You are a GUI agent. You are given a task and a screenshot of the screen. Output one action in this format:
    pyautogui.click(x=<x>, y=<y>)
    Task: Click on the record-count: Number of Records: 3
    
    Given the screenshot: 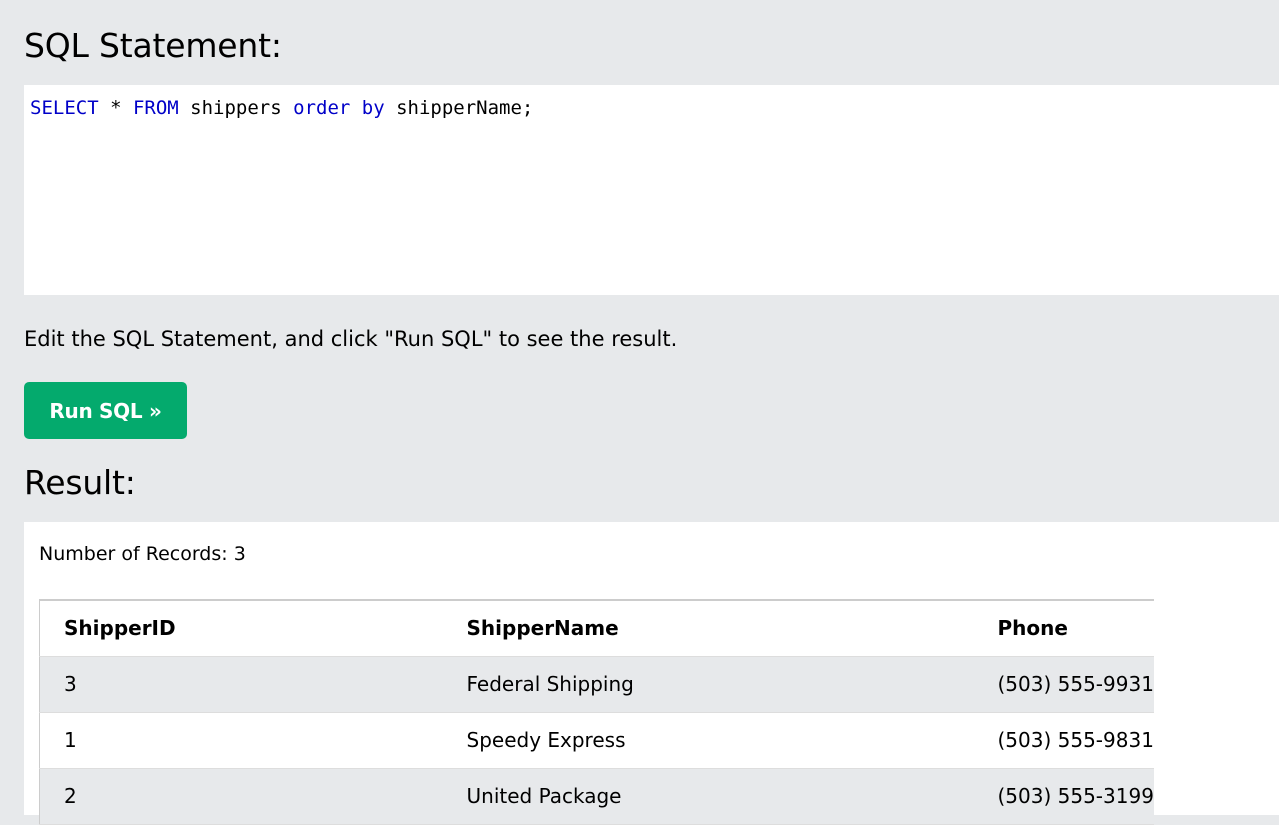 What is the action you would take?
    pyautogui.click(x=142, y=554)
    